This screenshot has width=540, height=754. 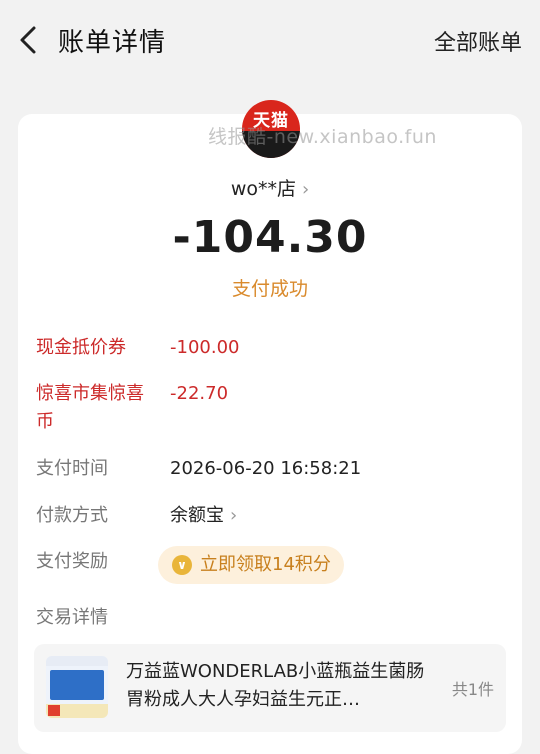 I want to click on payment-amount: -104.30, so click(x=270, y=237).